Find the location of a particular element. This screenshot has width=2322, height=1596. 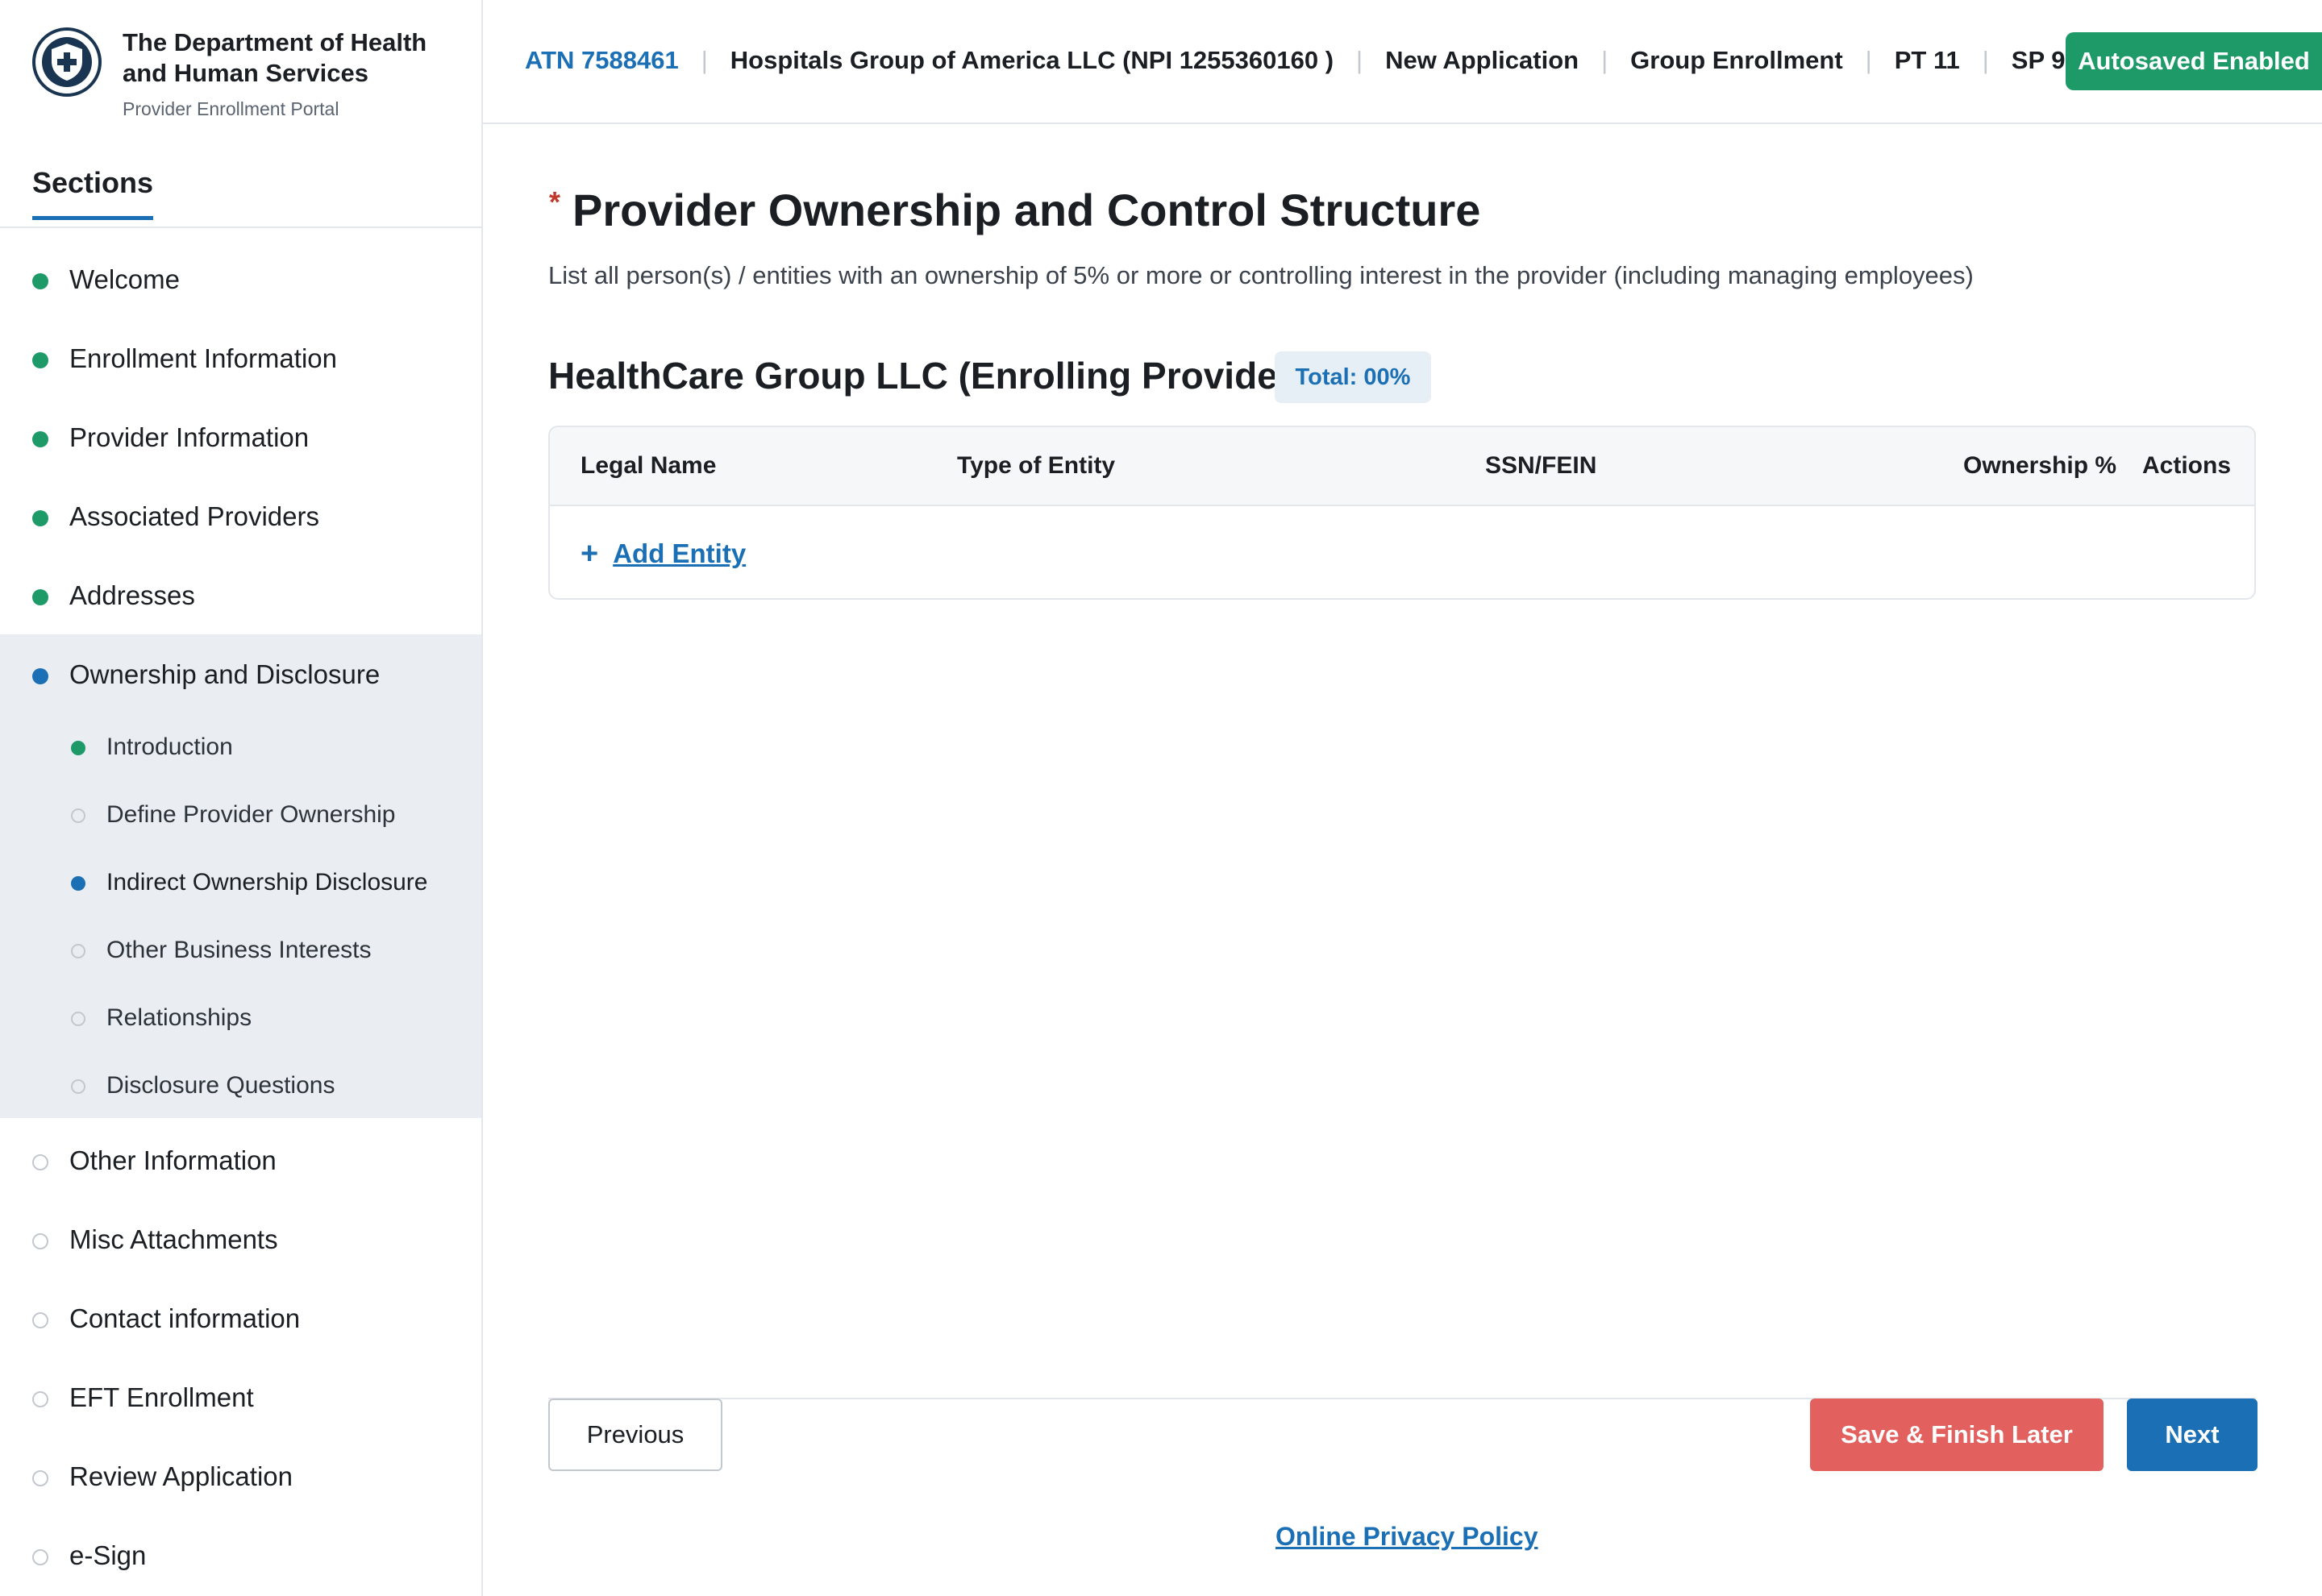

sidebar-subitem-label: Other Business Interests is located at coordinates (239, 950).